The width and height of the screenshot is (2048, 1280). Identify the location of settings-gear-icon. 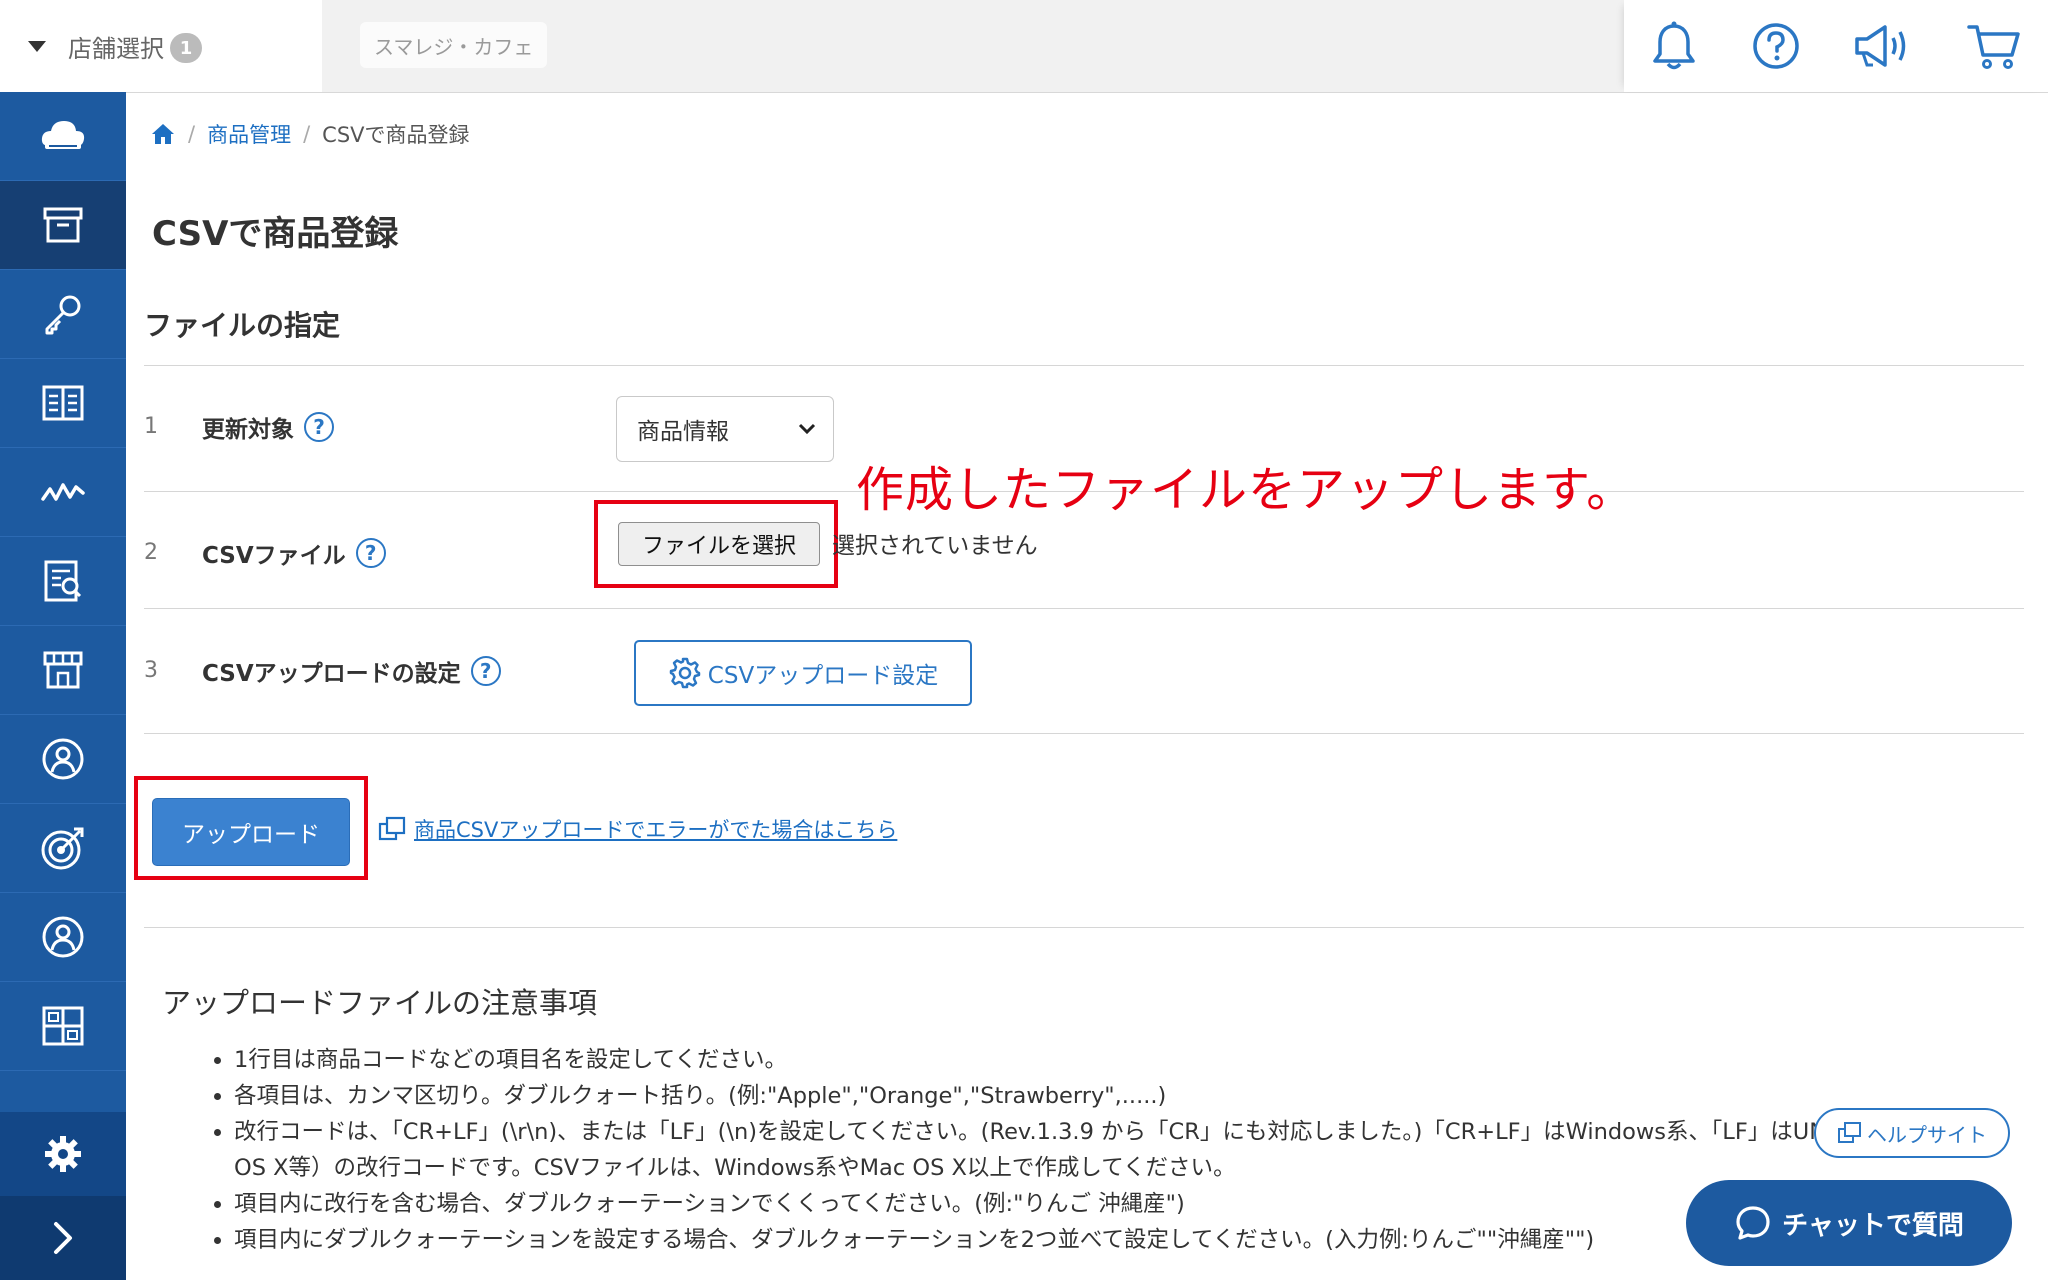
(63, 1154).